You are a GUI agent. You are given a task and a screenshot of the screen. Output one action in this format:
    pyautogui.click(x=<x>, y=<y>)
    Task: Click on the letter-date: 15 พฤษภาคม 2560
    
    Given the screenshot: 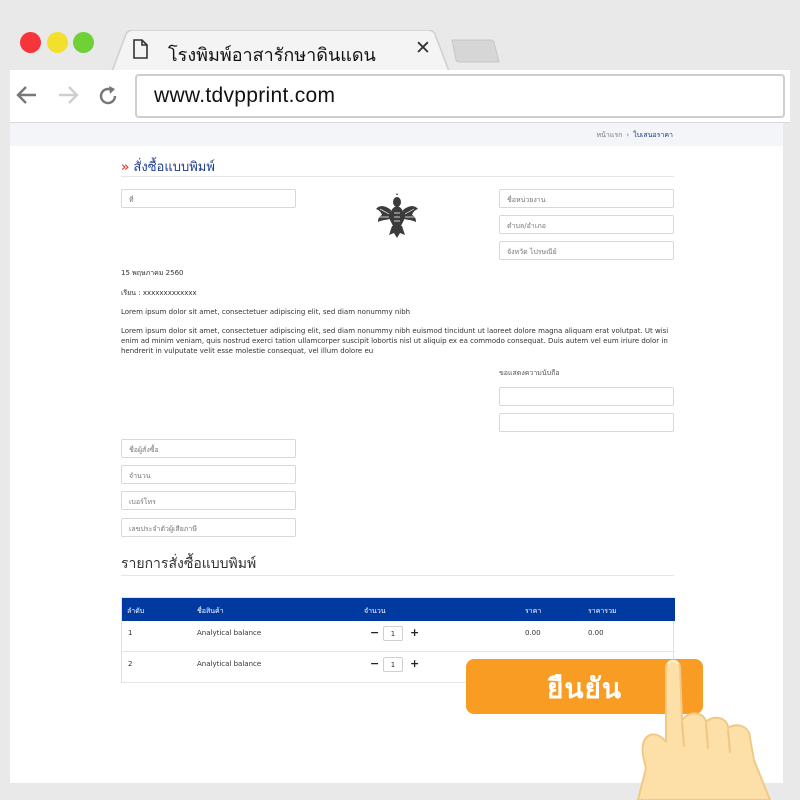 What is the action you would take?
    pyautogui.click(x=152, y=273)
    